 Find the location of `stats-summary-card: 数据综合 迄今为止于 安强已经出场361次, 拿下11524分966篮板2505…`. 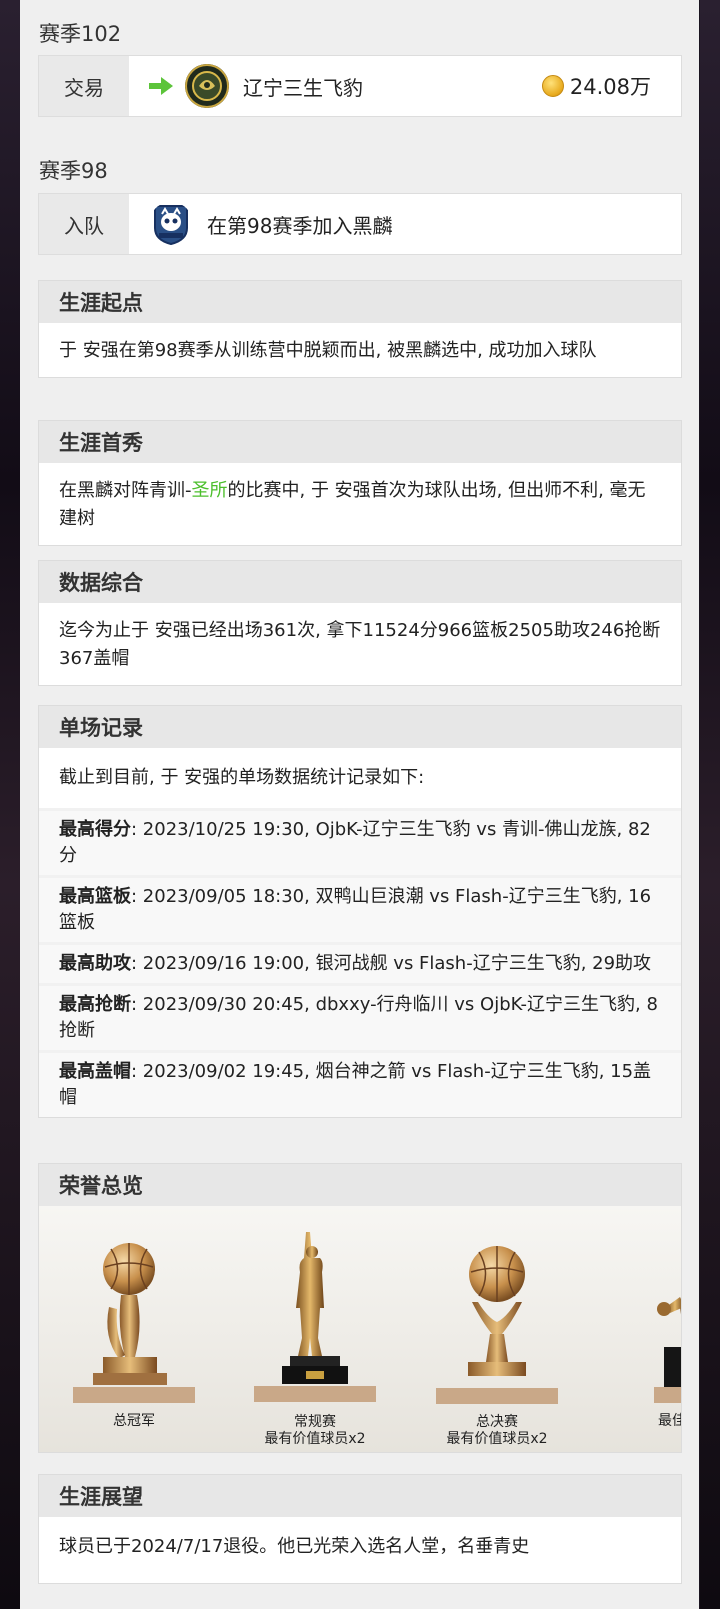

stats-summary-card: 数据综合 迄今为止于 安强已经出场361次, 拿下11524分966篮板2505… is located at coordinates (360, 623).